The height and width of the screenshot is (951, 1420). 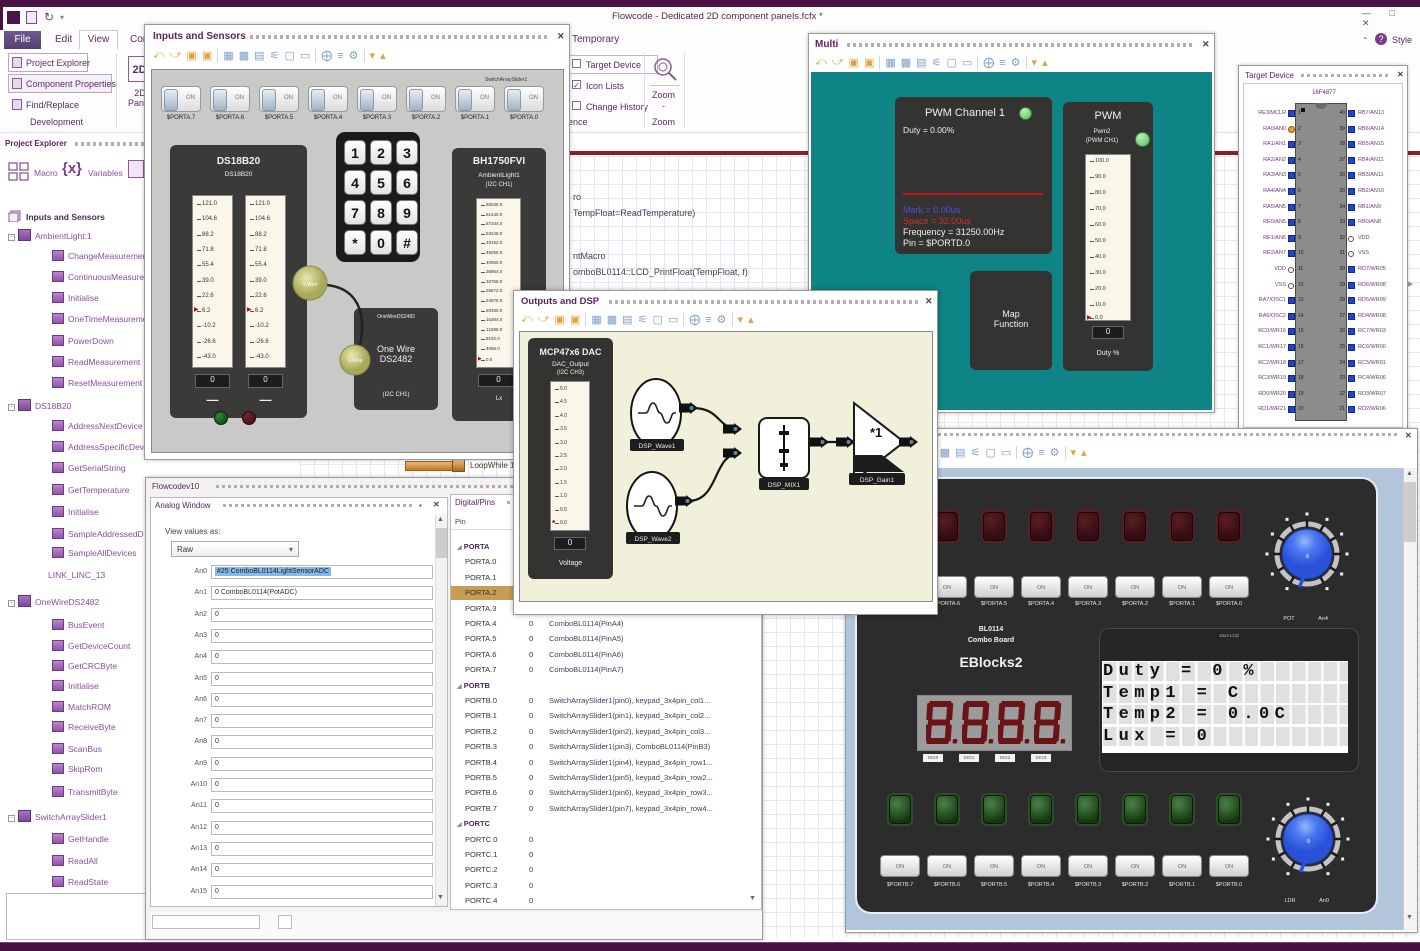 What do you see at coordinates (653, 539) in the screenshot?
I see `svg-text: DSP_Wave2` at bounding box center [653, 539].